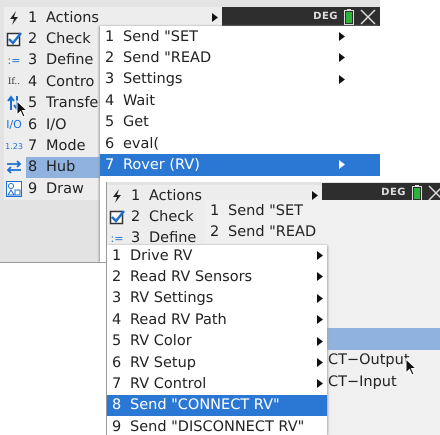 This screenshot has height=435, width=440. Describe the element at coordinates (14, 146) in the screenshot. I see `number-icon: 1.23` at that location.